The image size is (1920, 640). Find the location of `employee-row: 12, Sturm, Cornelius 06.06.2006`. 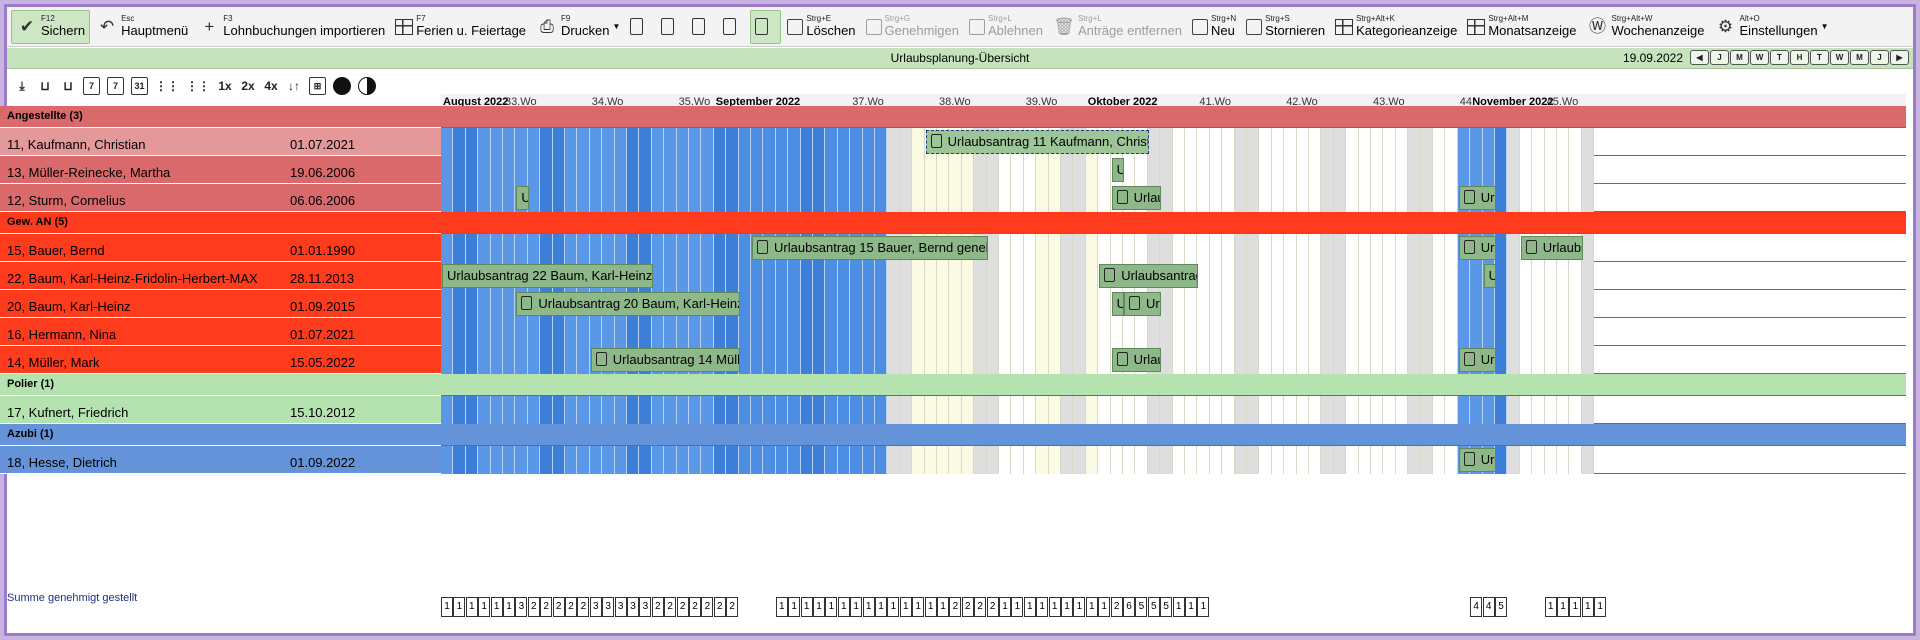

employee-row: 12, Sturm, Cornelius 06.06.2006 is located at coordinates (220, 198).